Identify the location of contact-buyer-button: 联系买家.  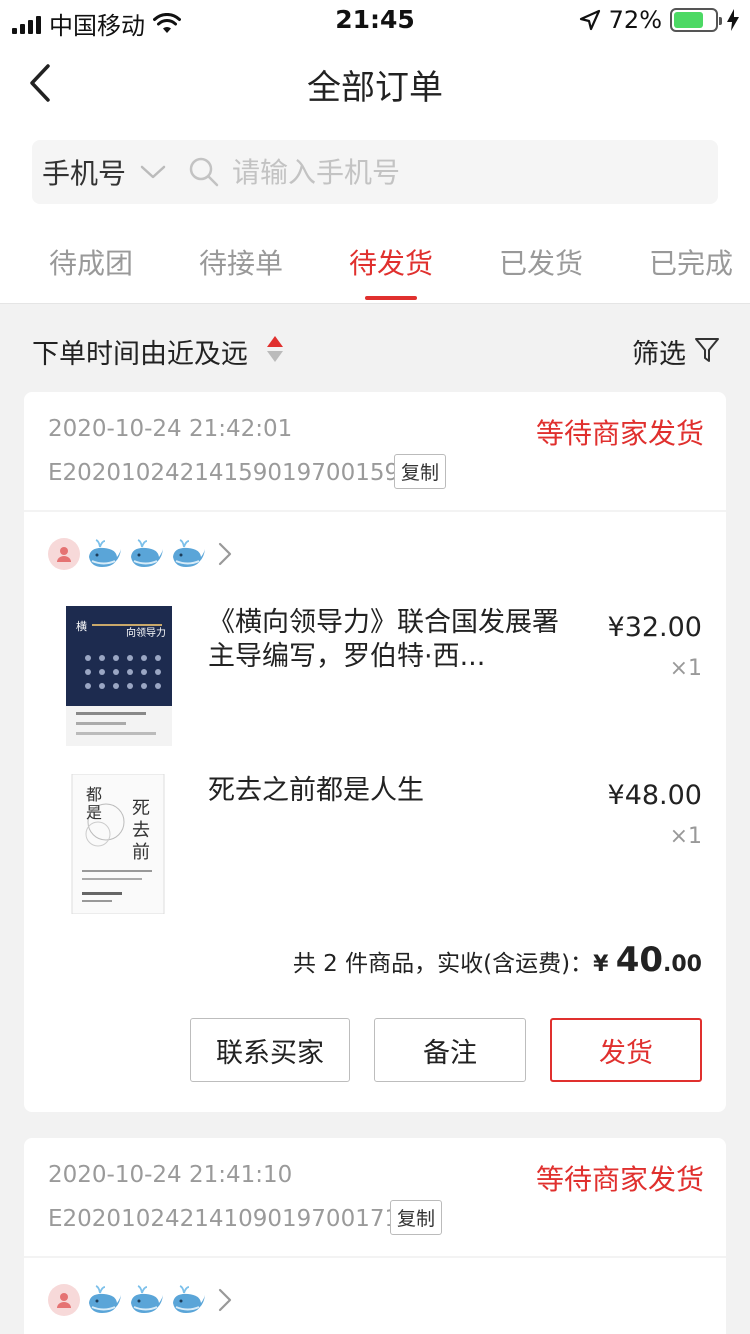
(270, 1050).